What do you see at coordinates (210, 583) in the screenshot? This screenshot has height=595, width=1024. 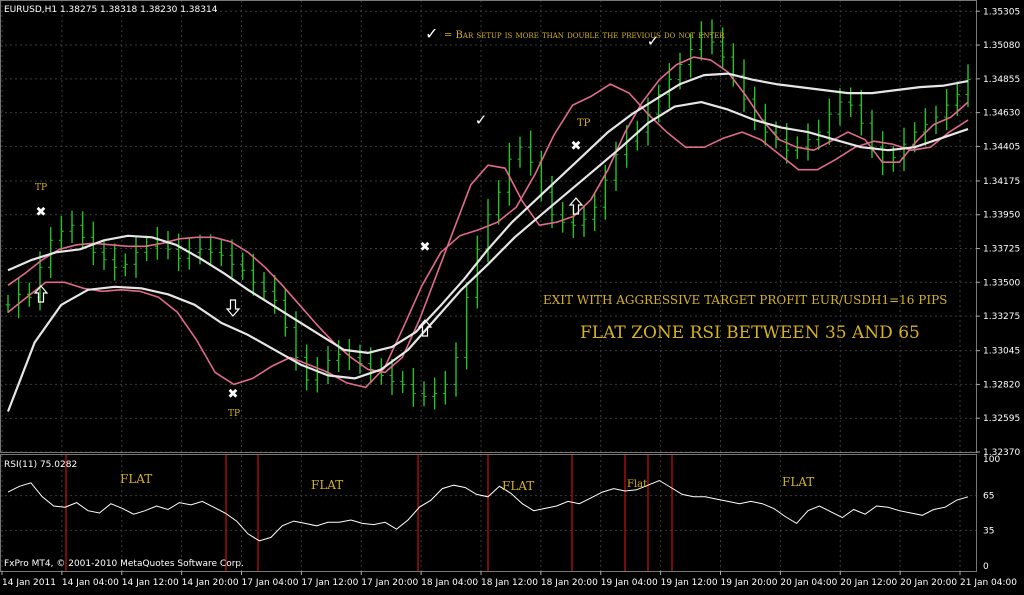 I see `time-axis-label: 14 Jan 20:00` at bounding box center [210, 583].